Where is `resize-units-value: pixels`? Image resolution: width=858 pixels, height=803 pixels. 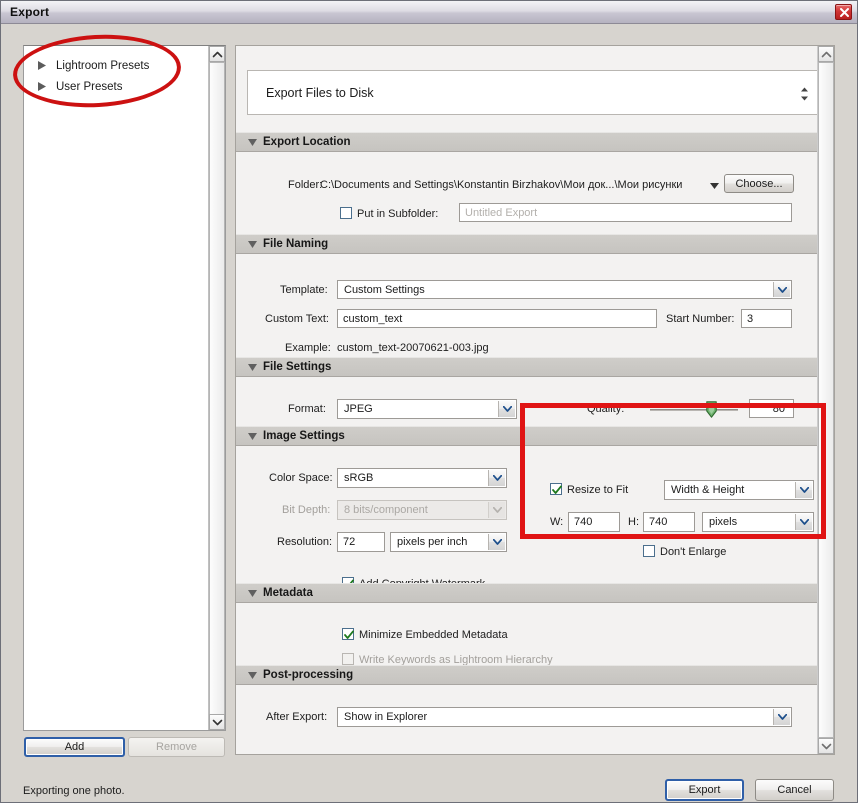
resize-units-value: pixels is located at coordinates (723, 522).